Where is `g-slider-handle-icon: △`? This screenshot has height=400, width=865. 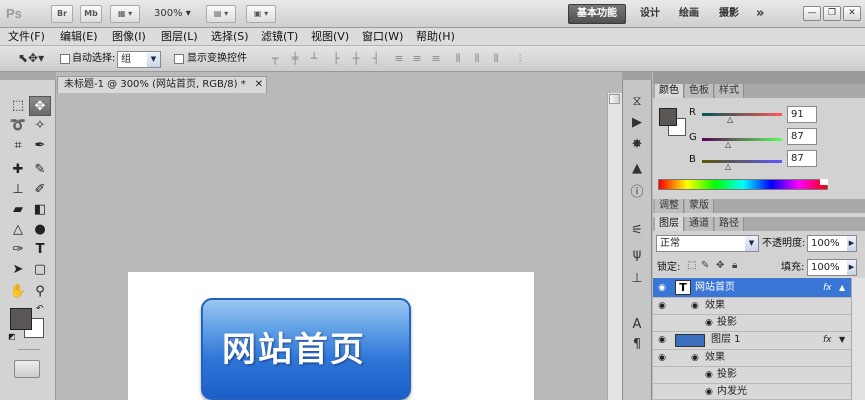 g-slider-handle-icon: △ is located at coordinates (728, 144).